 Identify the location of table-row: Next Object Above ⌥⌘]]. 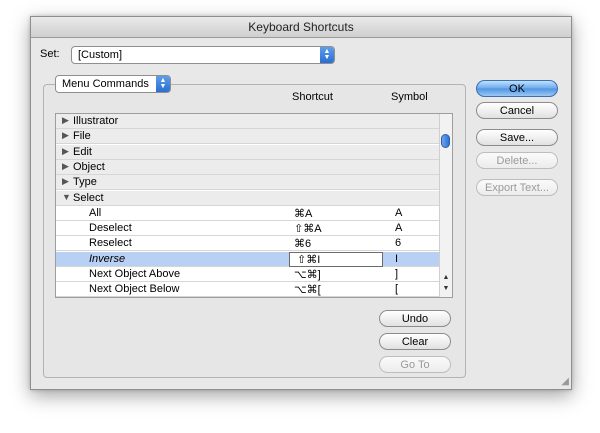
(248, 274).